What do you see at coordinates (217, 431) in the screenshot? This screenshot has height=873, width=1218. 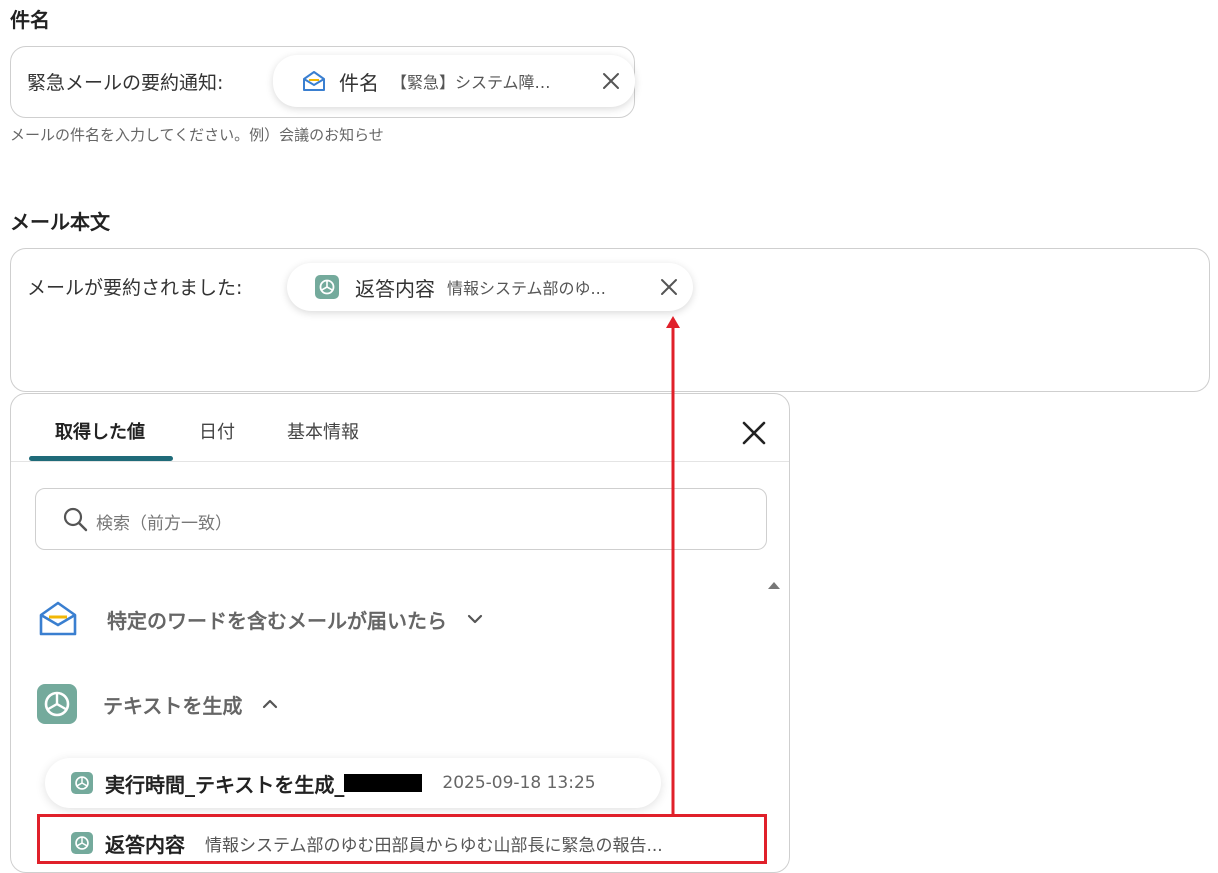 I see `tab-date: 日付` at bounding box center [217, 431].